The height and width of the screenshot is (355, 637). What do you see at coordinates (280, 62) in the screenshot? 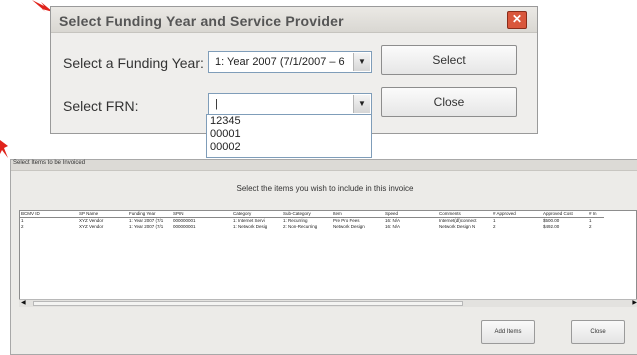
I see `funding-year-value: 1: Year 2007 (7/1/2007 – 6` at bounding box center [280, 62].